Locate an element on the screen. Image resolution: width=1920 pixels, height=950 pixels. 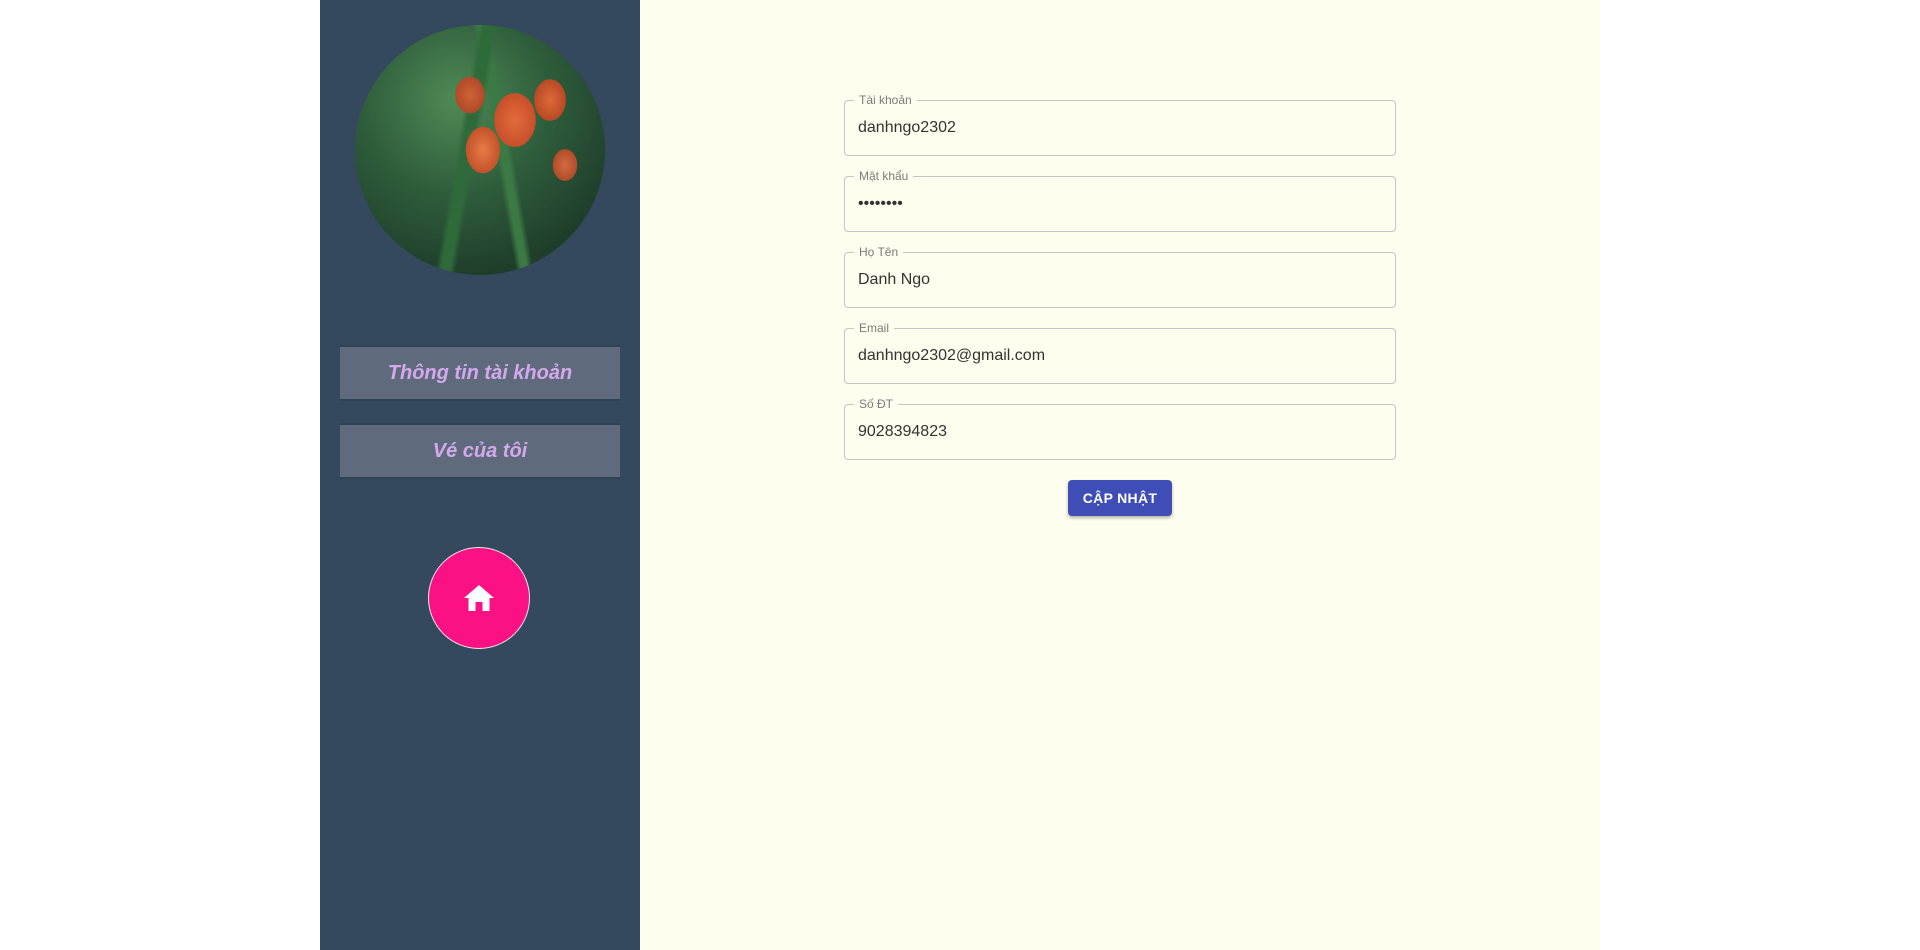
username-input is located at coordinates (1120, 128).